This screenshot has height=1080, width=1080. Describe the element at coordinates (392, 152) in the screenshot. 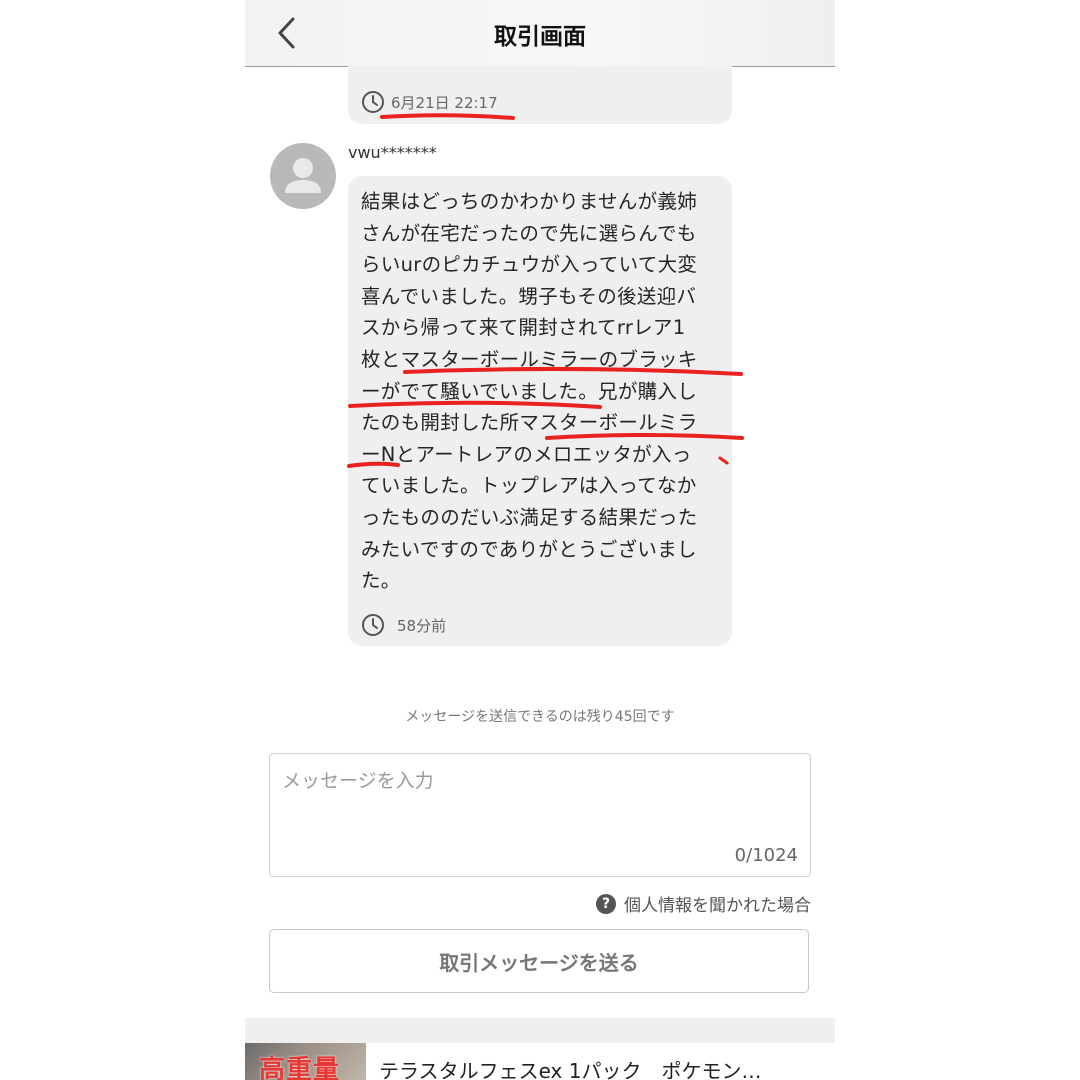

I see `sender-username: vwu*******` at that location.